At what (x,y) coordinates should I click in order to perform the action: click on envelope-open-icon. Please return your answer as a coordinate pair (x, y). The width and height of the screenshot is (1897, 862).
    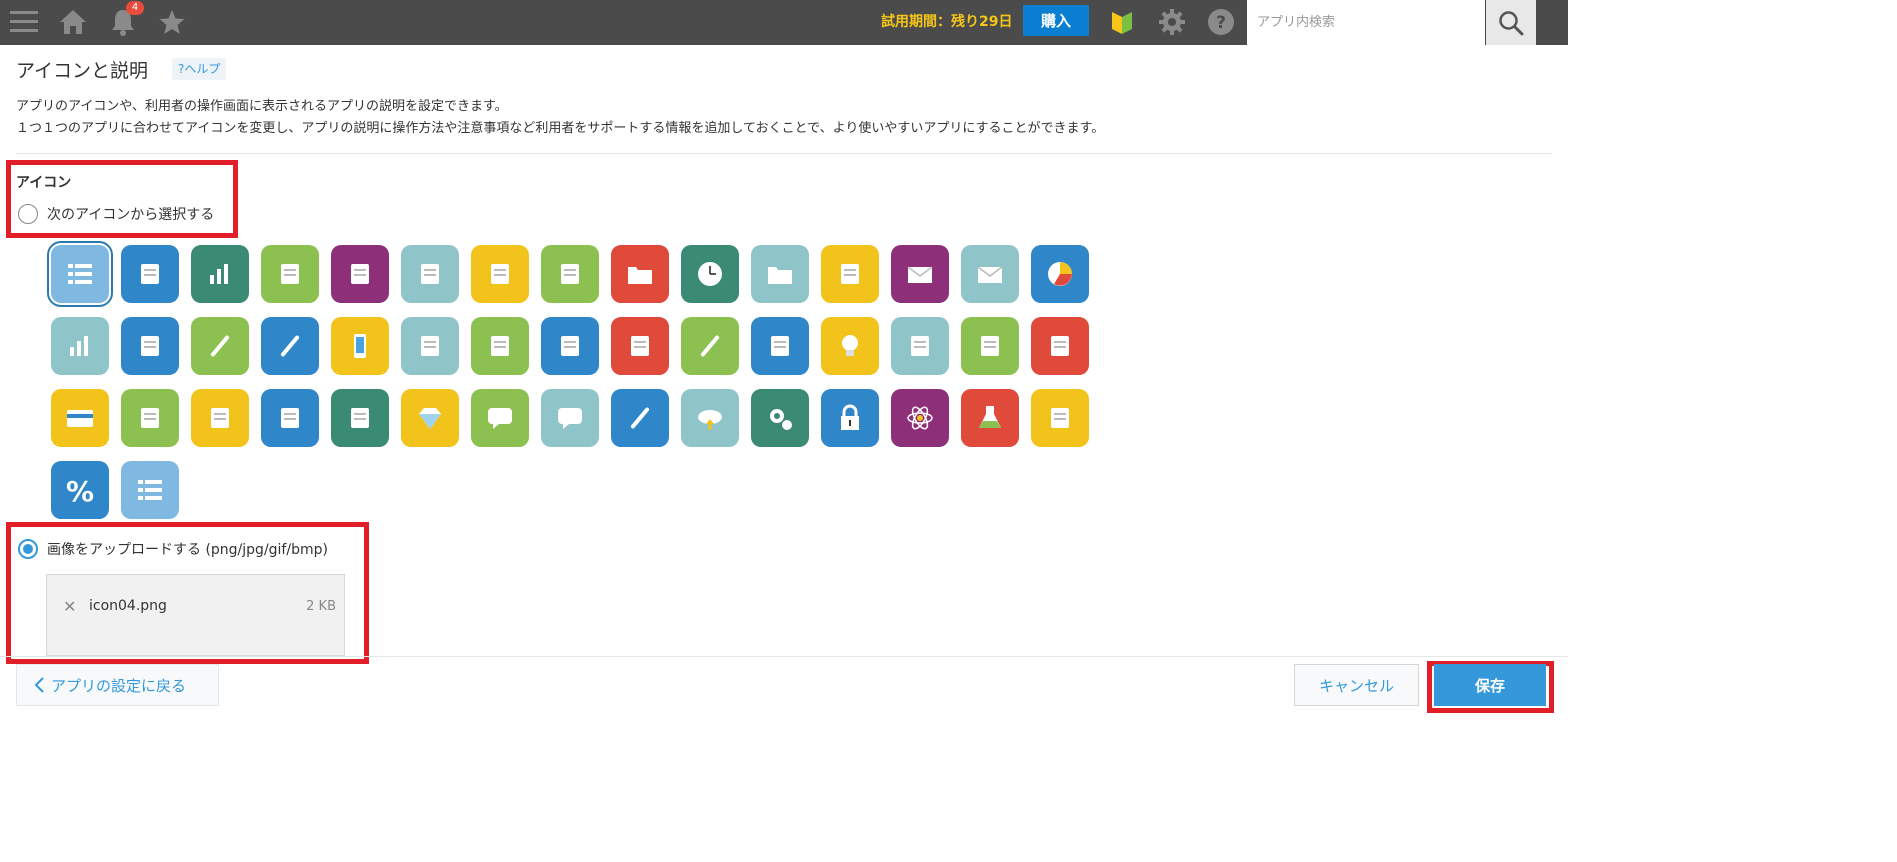
    Looking at the image, I should click on (920, 274).